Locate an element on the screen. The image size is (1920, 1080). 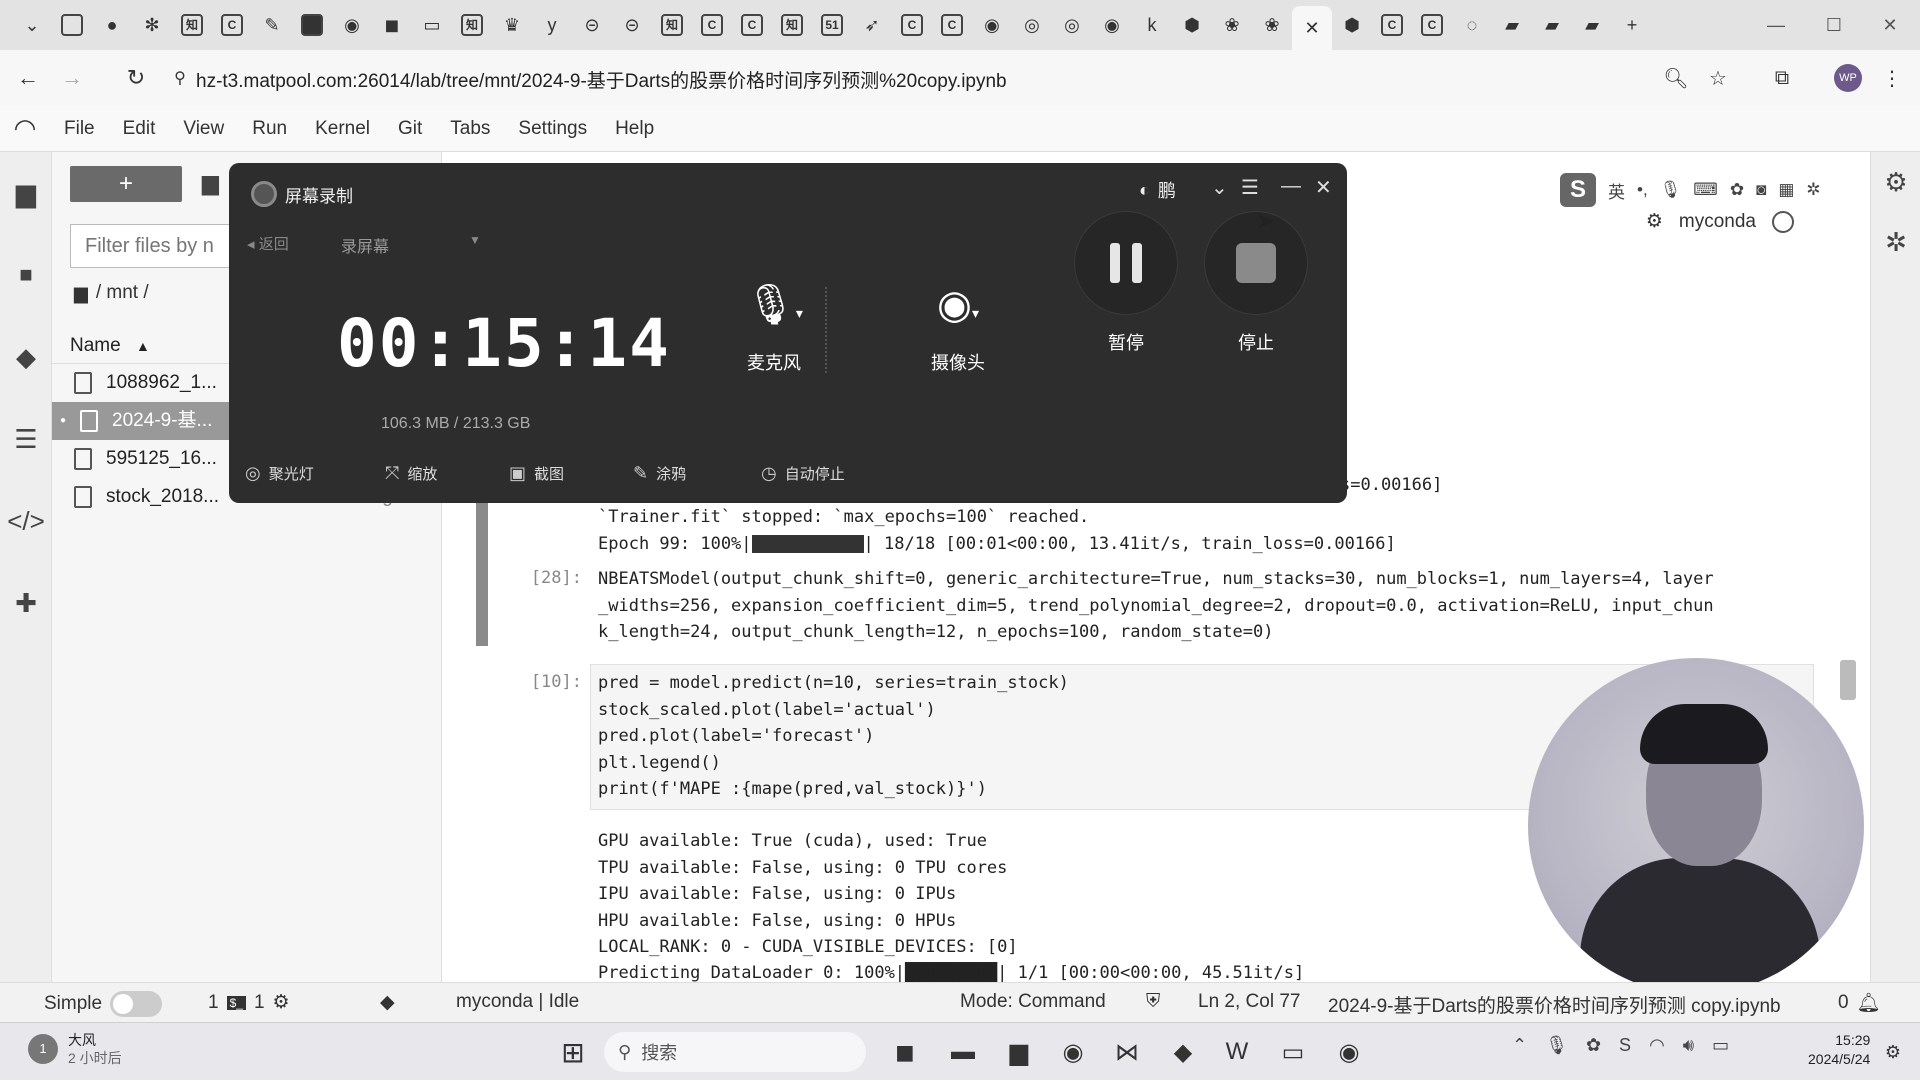
spotlight-tool: ◎ 聚光灯 is located at coordinates (279, 473).